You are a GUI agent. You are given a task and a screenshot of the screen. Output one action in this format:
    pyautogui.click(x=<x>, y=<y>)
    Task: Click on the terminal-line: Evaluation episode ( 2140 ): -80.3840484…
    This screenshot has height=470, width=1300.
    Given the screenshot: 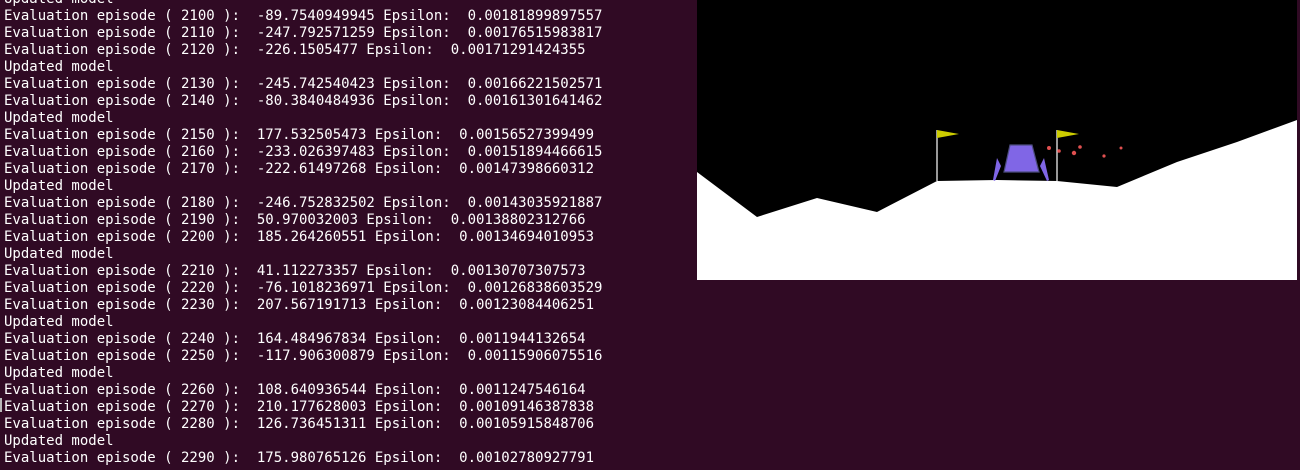 What is the action you would take?
    pyautogui.click(x=303, y=101)
    